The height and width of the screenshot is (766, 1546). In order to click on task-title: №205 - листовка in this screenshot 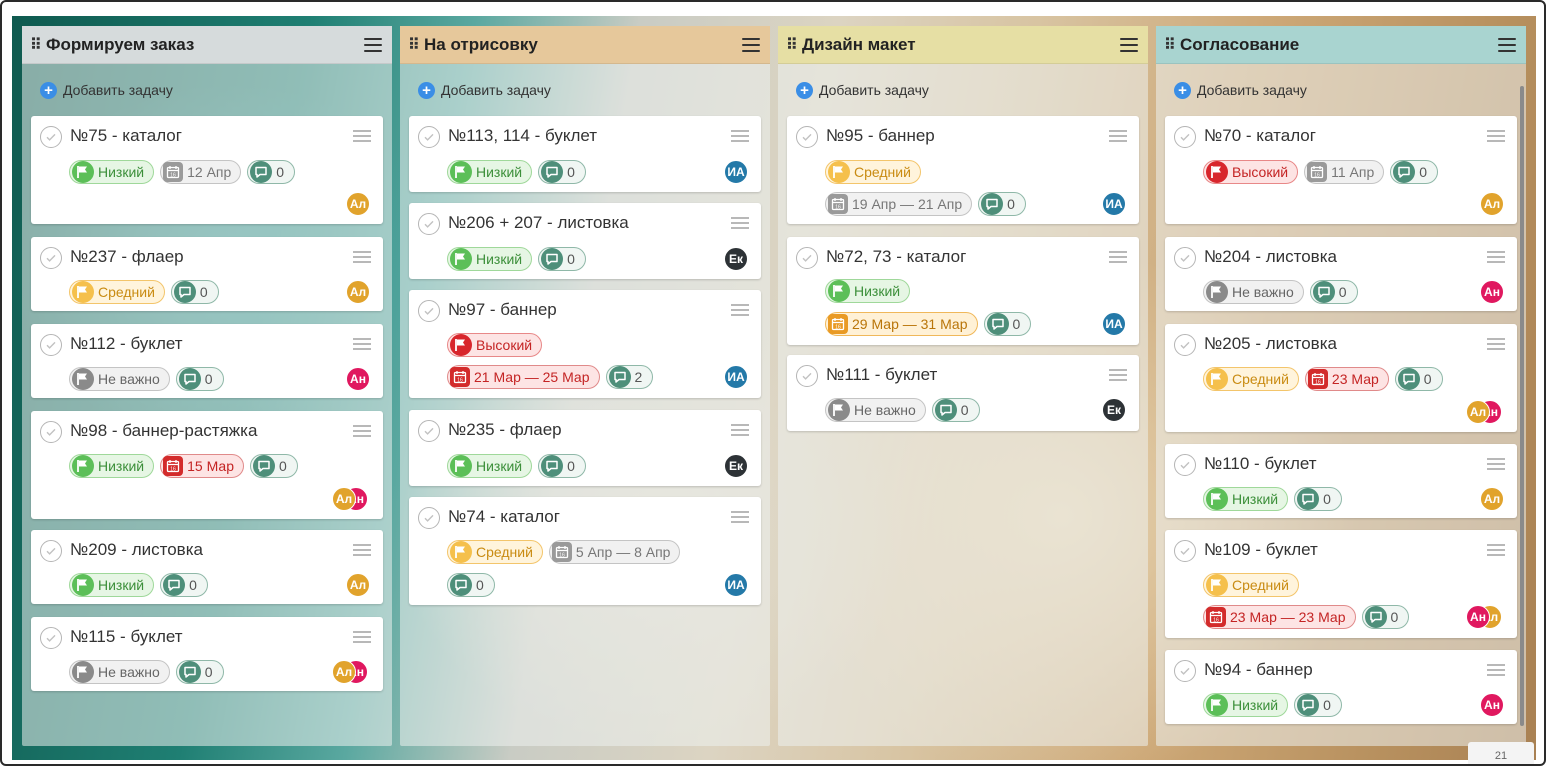, I will do `click(1270, 344)`.